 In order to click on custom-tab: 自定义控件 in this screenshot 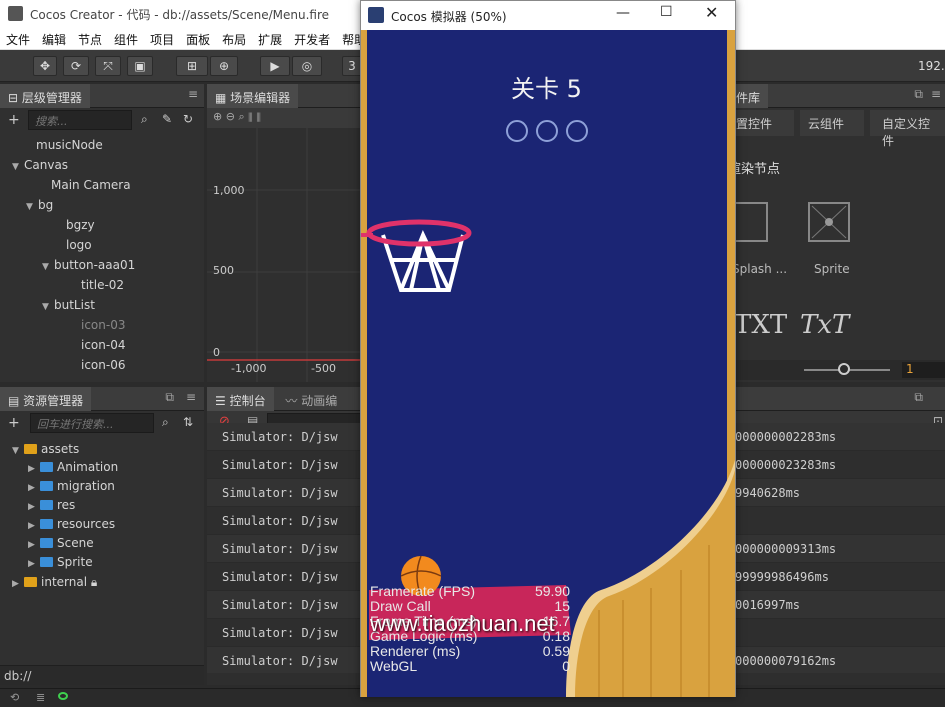, I will do `click(907, 129)`.